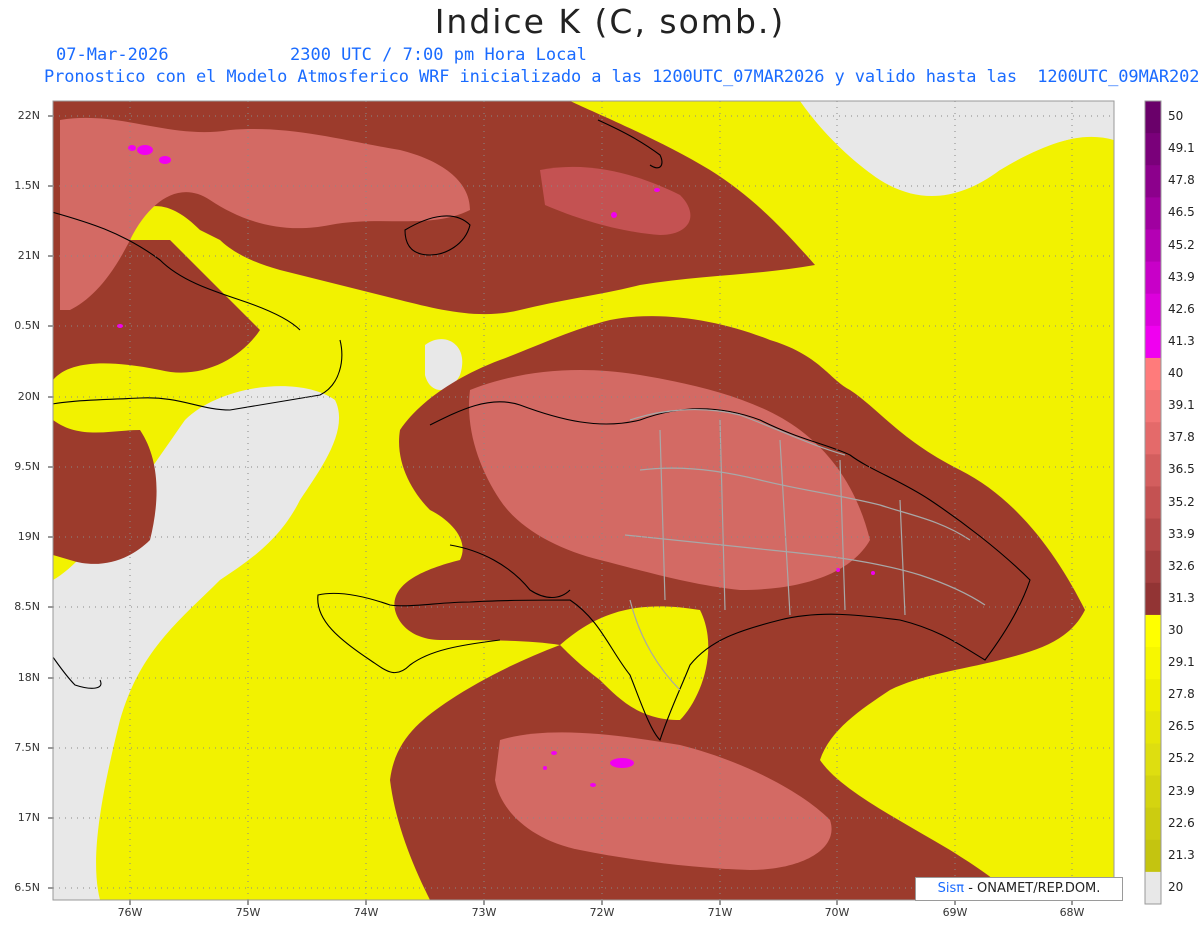 This screenshot has width=1200, height=927. What do you see at coordinates (1181, 565) in the screenshot?
I see `colorbar-label: 32.6` at bounding box center [1181, 565].